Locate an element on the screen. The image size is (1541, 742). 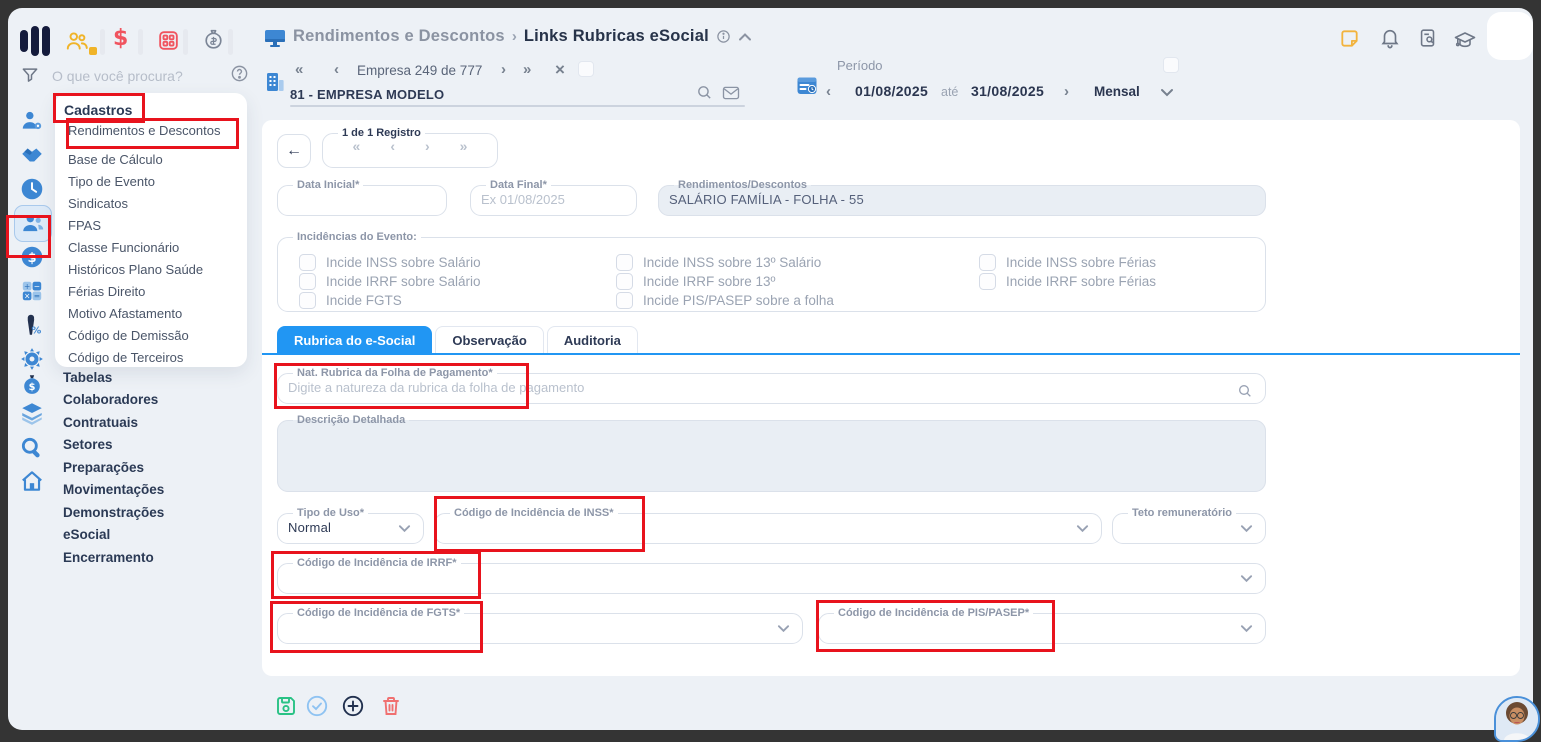
bell-icon is located at coordinates (1390, 38).